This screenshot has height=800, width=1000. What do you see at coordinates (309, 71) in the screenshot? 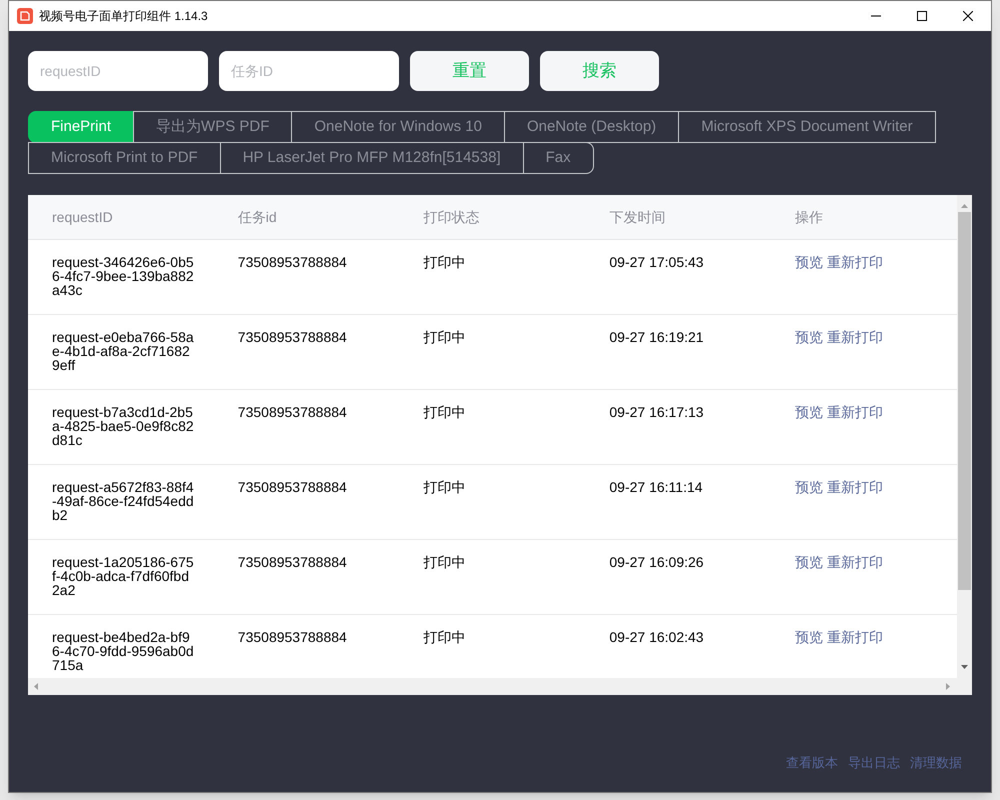
I see `search-field: 任务ID` at bounding box center [309, 71].